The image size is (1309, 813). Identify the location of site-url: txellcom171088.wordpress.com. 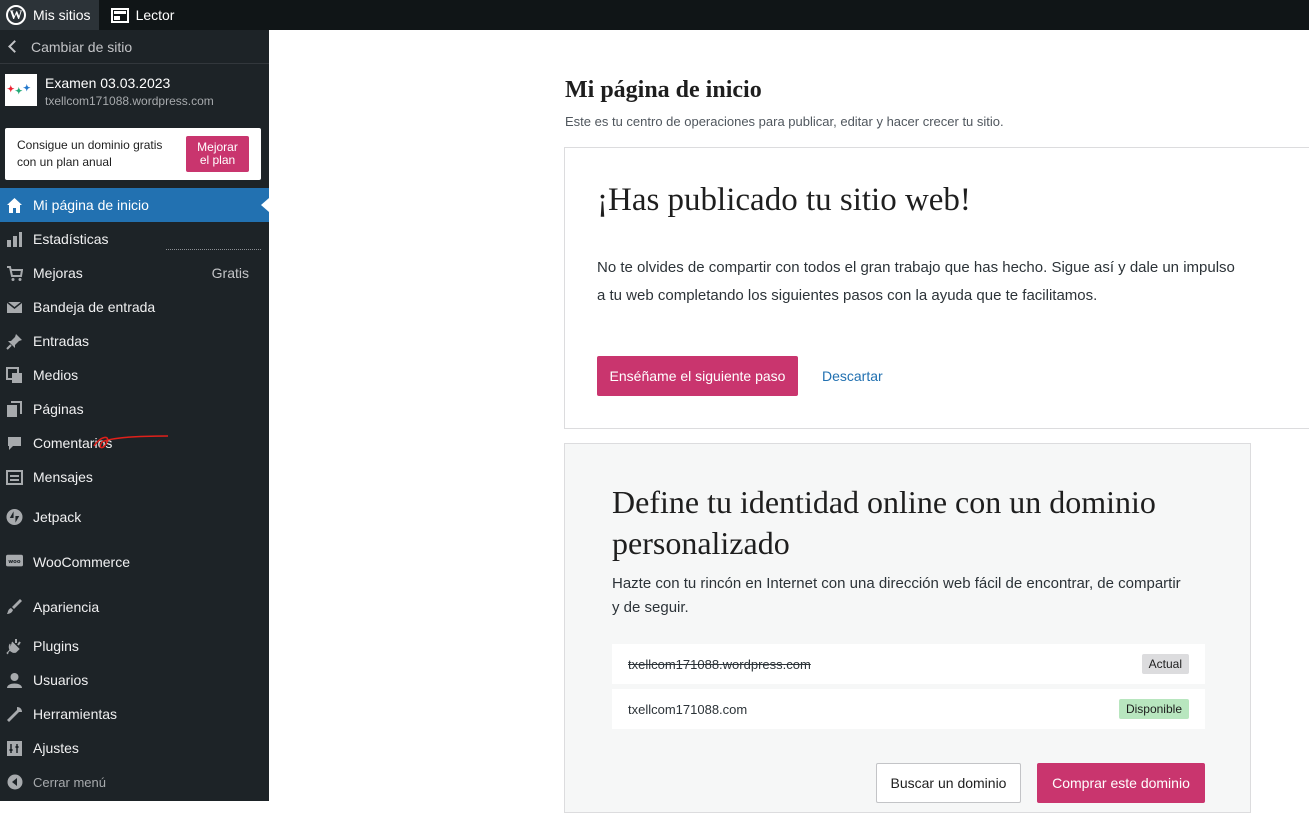
(129, 101).